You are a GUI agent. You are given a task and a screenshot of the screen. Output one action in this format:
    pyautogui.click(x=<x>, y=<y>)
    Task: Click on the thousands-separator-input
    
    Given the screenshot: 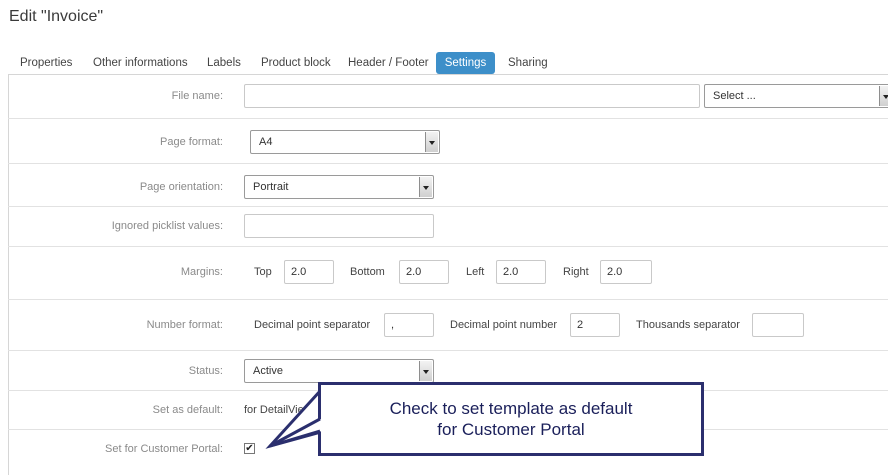 What is the action you would take?
    pyautogui.click(x=778, y=325)
    